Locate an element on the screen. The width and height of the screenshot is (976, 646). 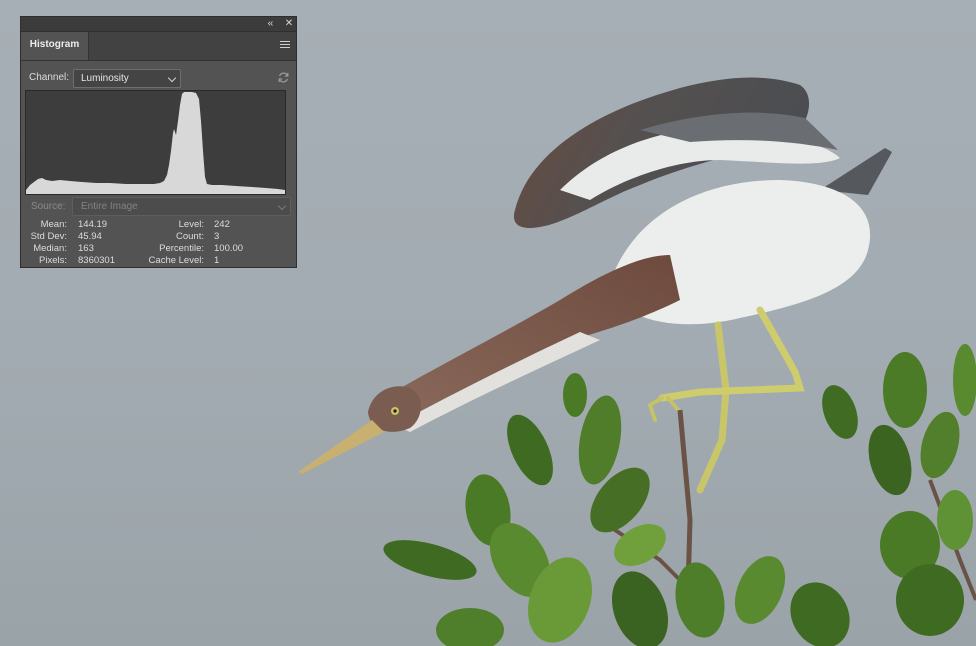
stat-cache-level-label: Cache Level: is located at coordinates (176, 260).